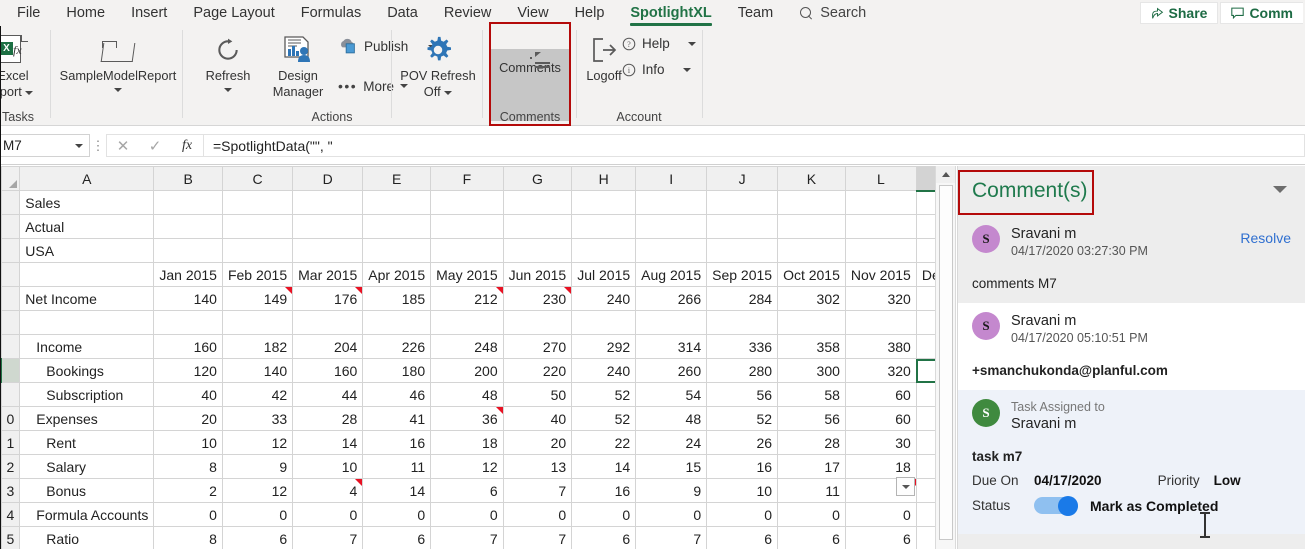 This screenshot has width=1305, height=549. Describe the element at coordinates (905, 486) in the screenshot. I see `cell-dropdown-button` at that location.